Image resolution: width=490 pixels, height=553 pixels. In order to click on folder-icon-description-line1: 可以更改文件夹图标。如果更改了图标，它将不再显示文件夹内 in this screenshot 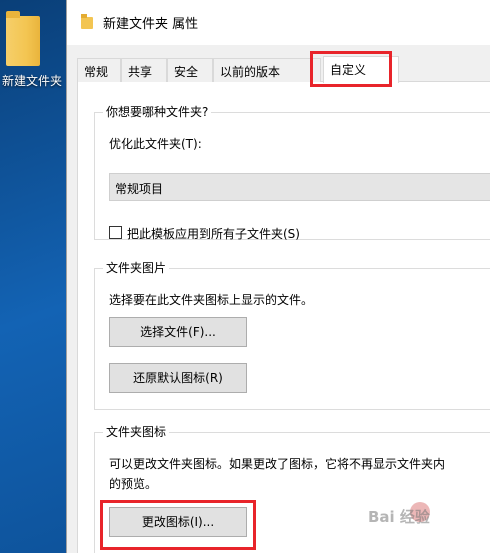, I will do `click(277, 464)`.